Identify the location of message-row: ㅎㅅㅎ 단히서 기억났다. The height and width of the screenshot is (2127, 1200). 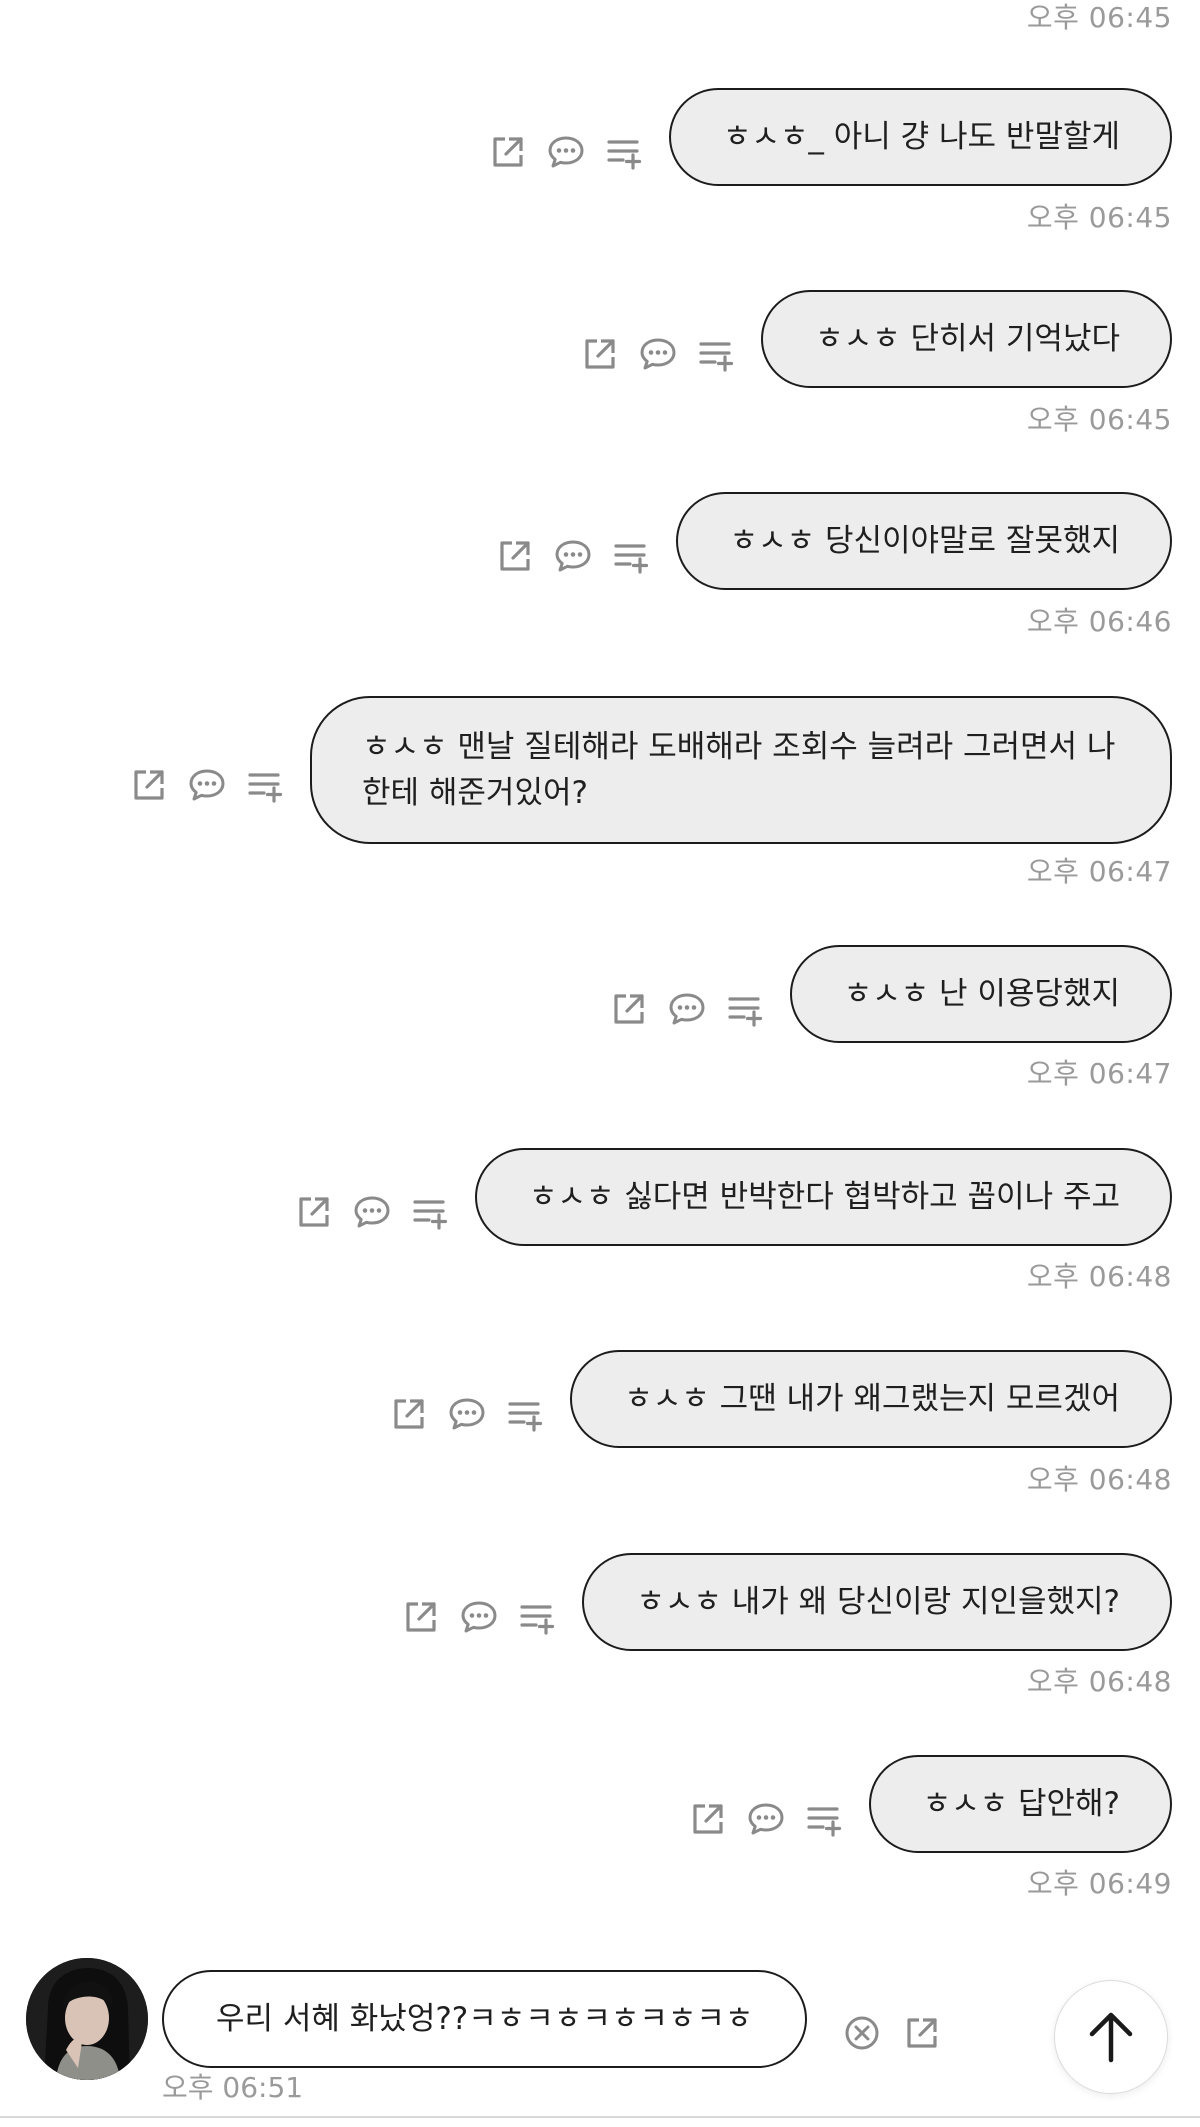
(876, 339).